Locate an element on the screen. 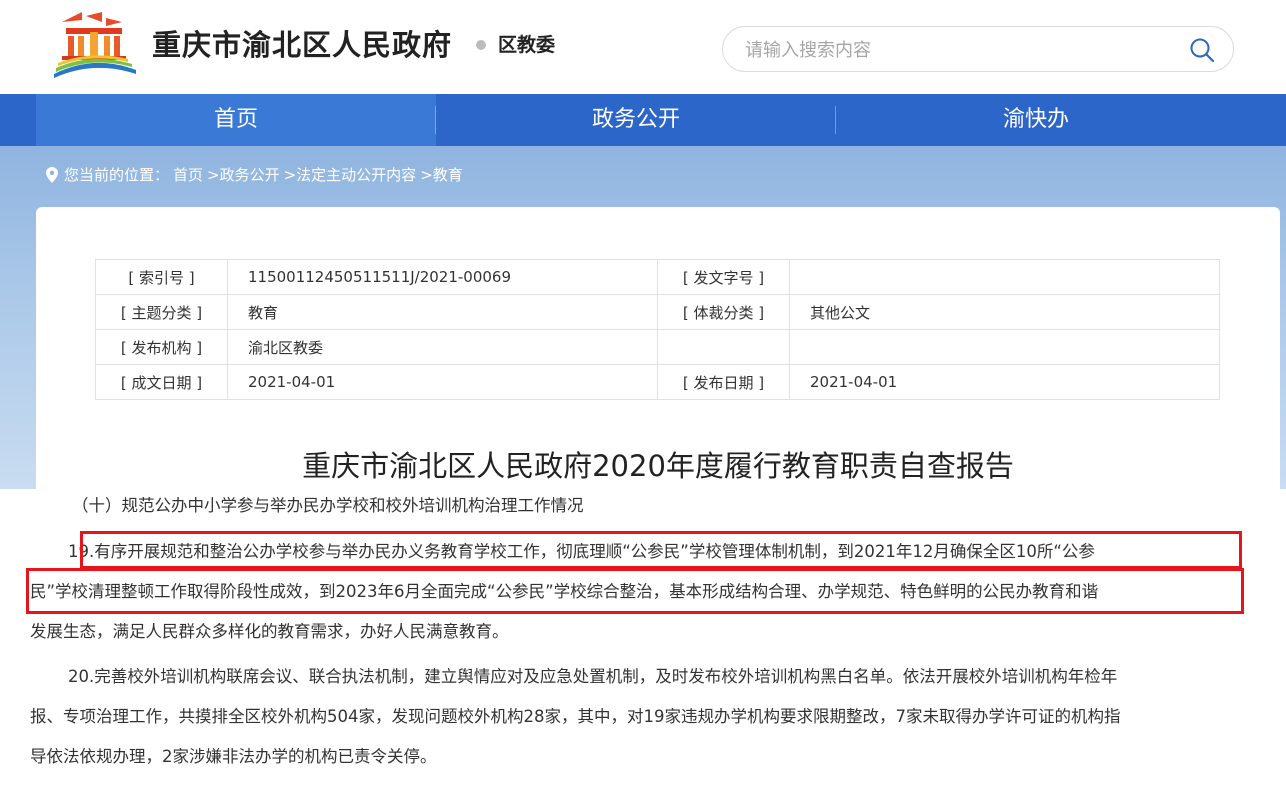  nav-item-yukuaiban: 渝快办 is located at coordinates (1036, 120).